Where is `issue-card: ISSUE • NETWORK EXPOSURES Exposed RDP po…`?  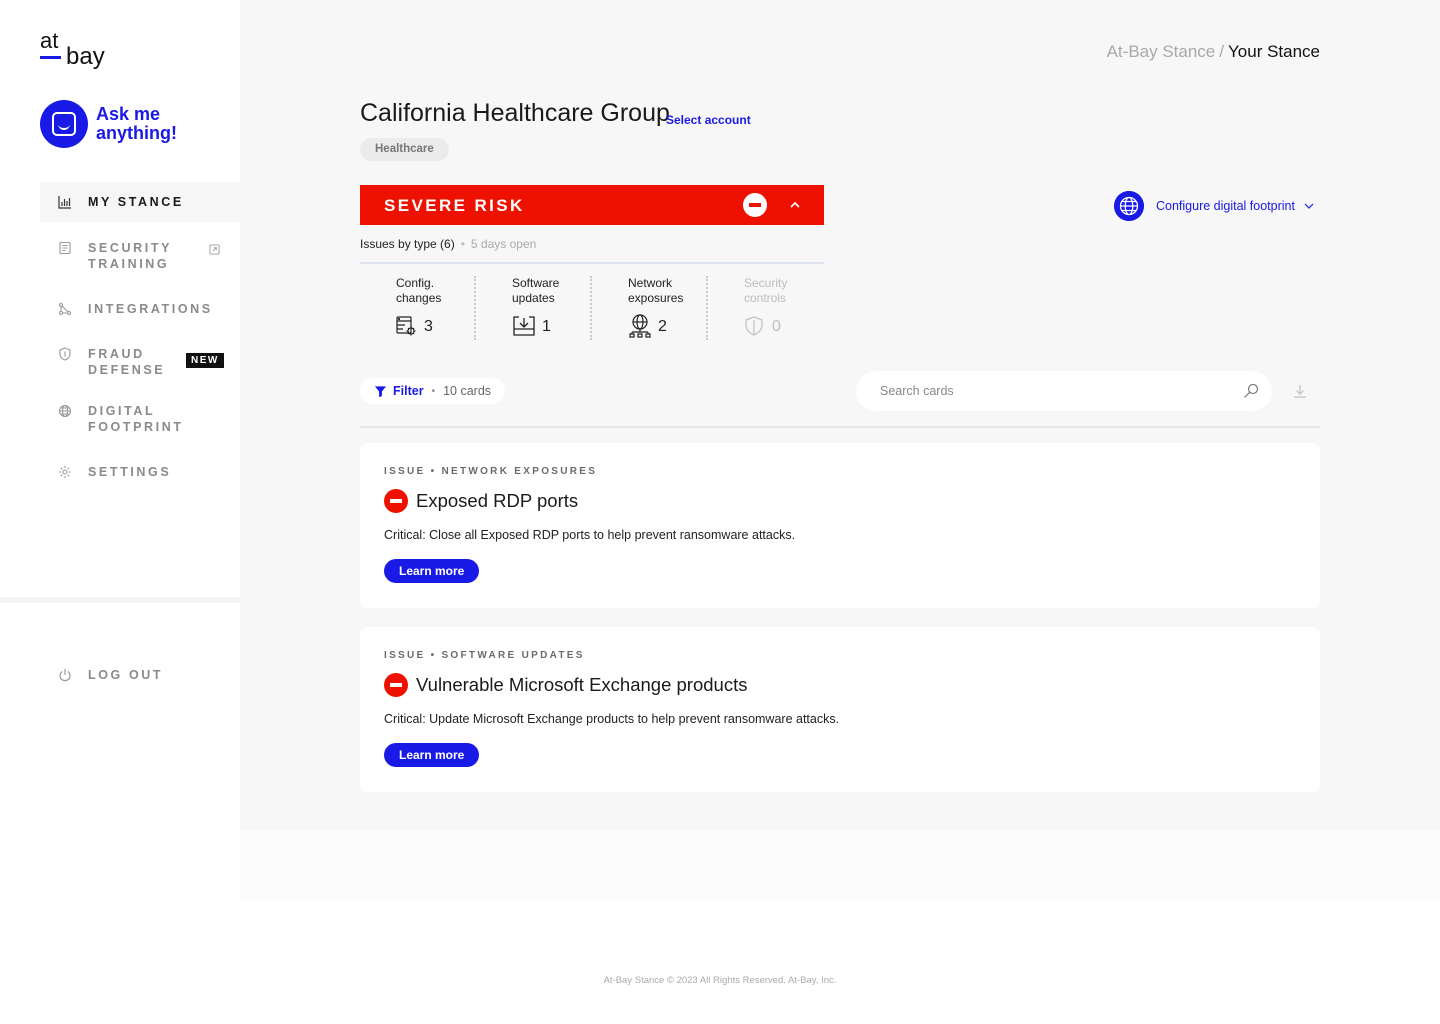
issue-card: ISSUE • NETWORK EXPOSURES Exposed RDP po… is located at coordinates (840, 525).